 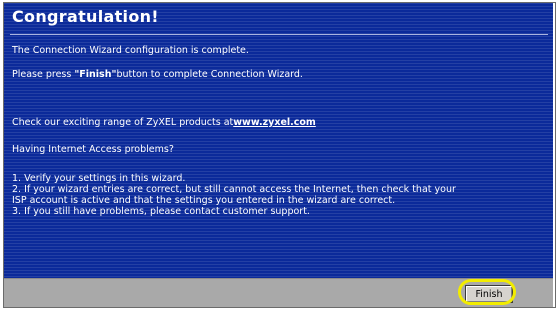 I want to click on website-link: www.zyxel.com, so click(x=274, y=122).